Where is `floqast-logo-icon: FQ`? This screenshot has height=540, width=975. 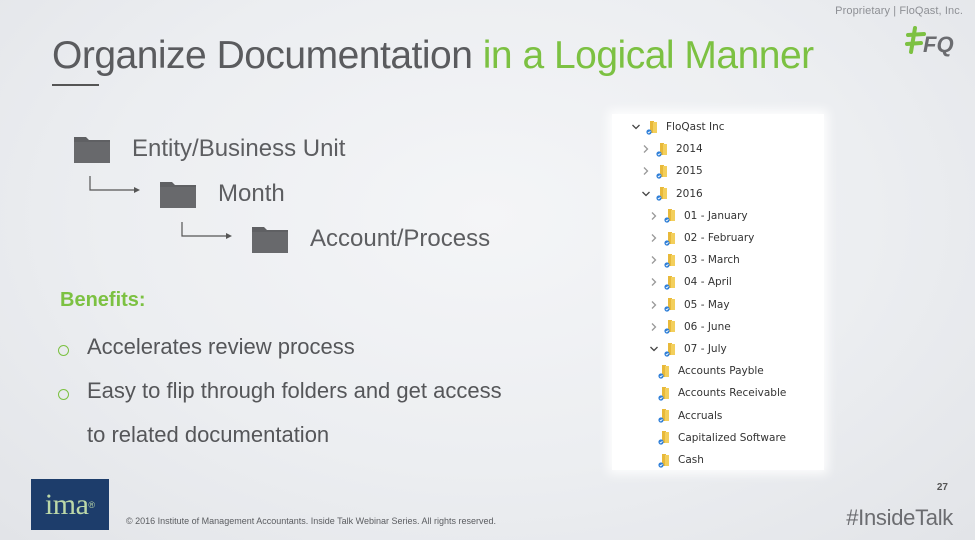 floqast-logo-icon: FQ is located at coordinates (933, 40).